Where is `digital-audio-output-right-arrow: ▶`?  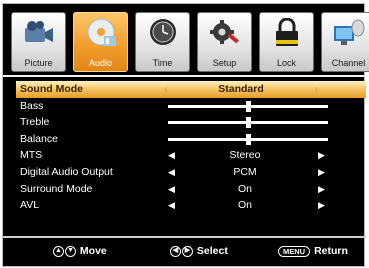
digital-audio-output-right-arrow: ▶ is located at coordinates (321, 172).